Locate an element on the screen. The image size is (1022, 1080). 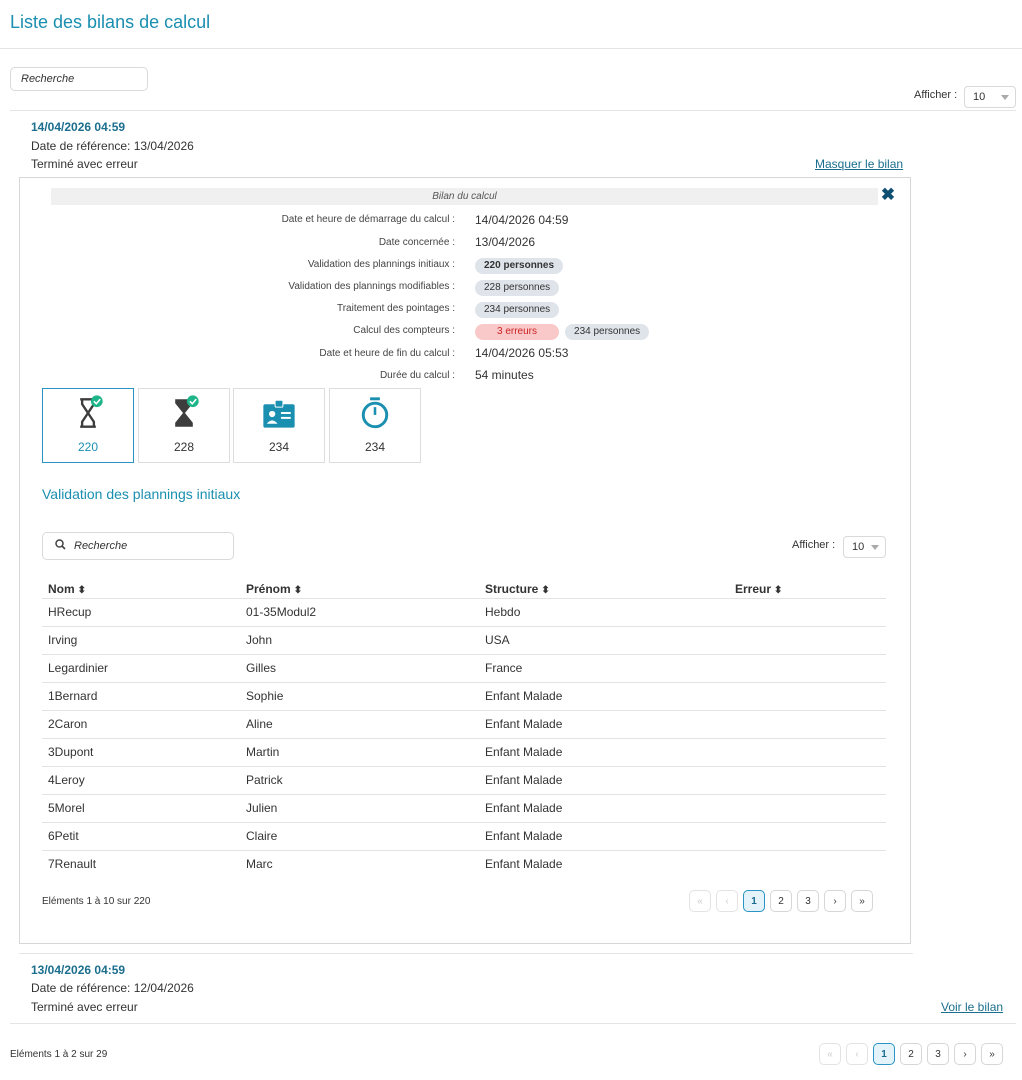
show-bilan-link: Voir le bilan is located at coordinates (972, 1007).